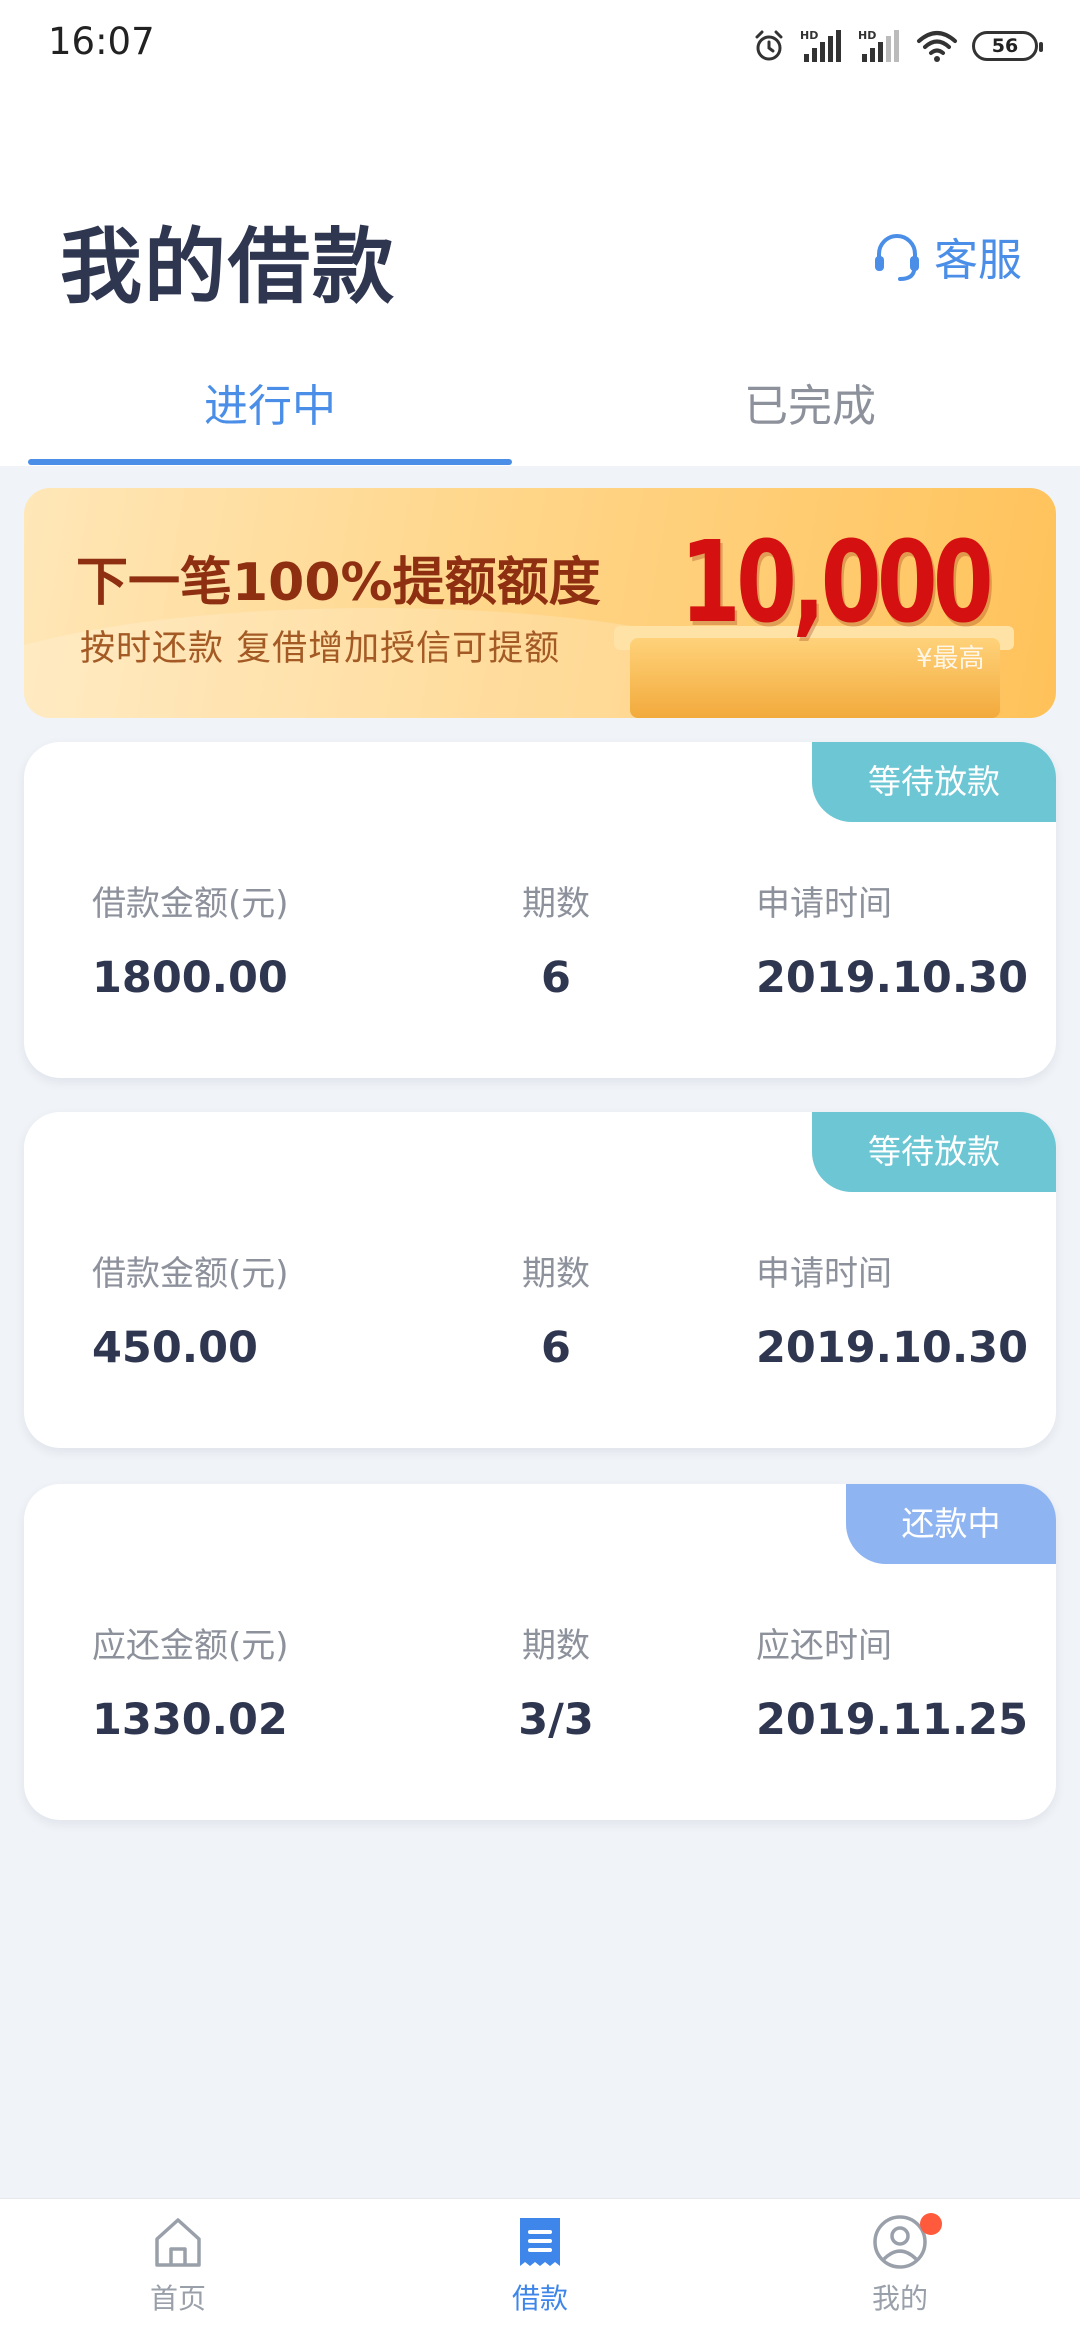 The height and width of the screenshot is (2341, 1080). I want to click on amount-value: 1800.00, so click(190, 978).